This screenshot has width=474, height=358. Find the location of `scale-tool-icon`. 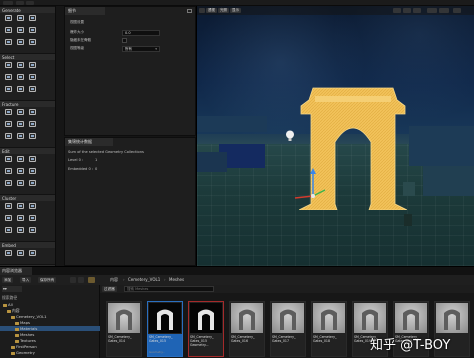

scale-tool-icon is located at coordinates (417, 10).